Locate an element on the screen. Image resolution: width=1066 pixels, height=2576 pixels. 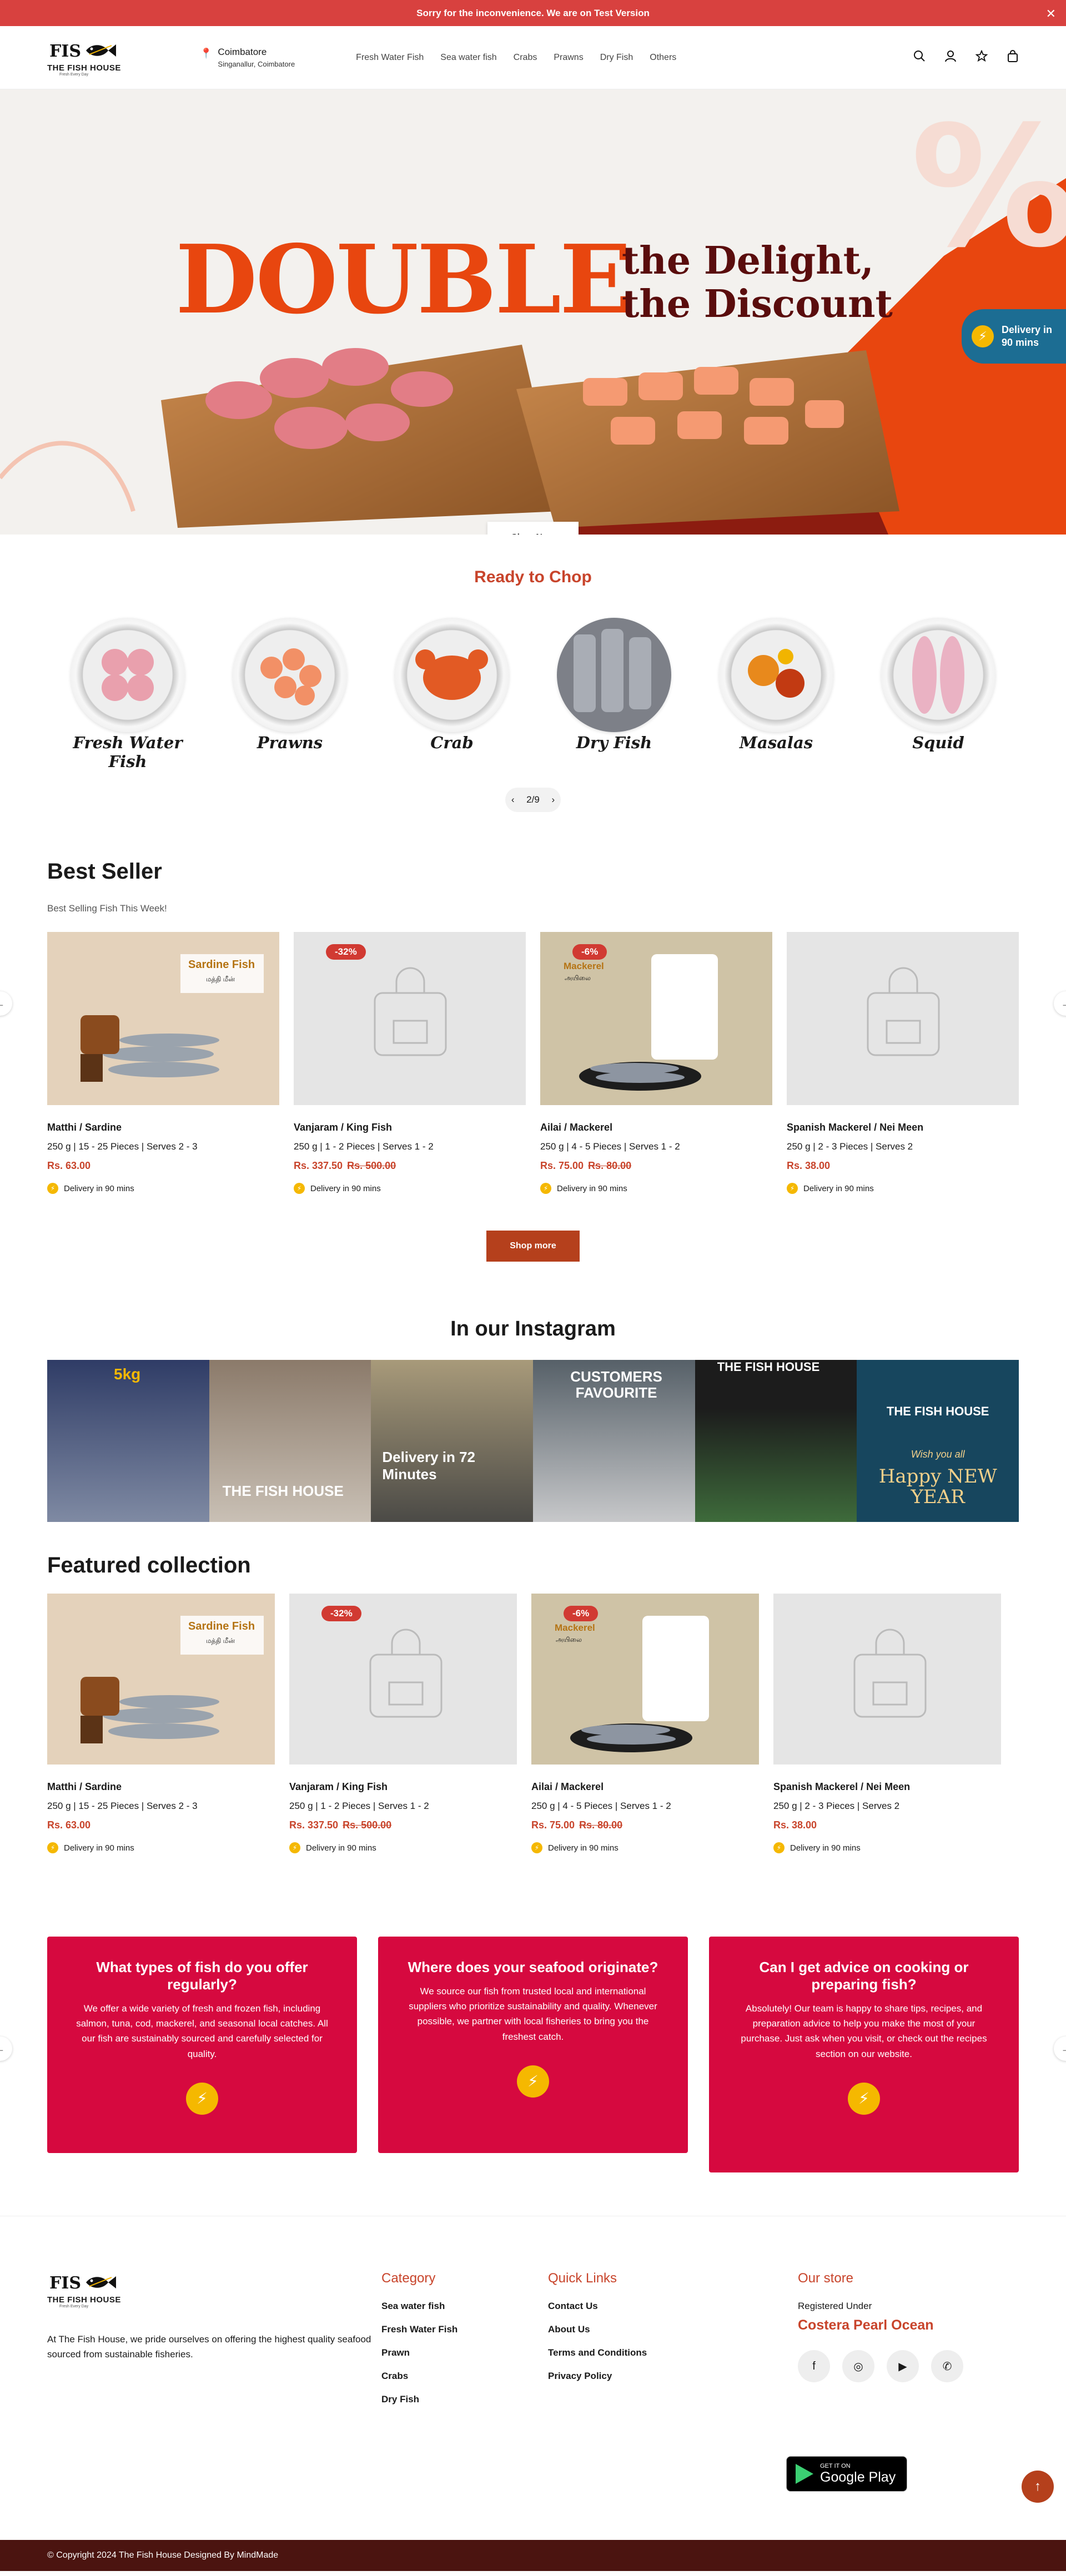
footer-store-title: Our store is located at coordinates (826, 2278).